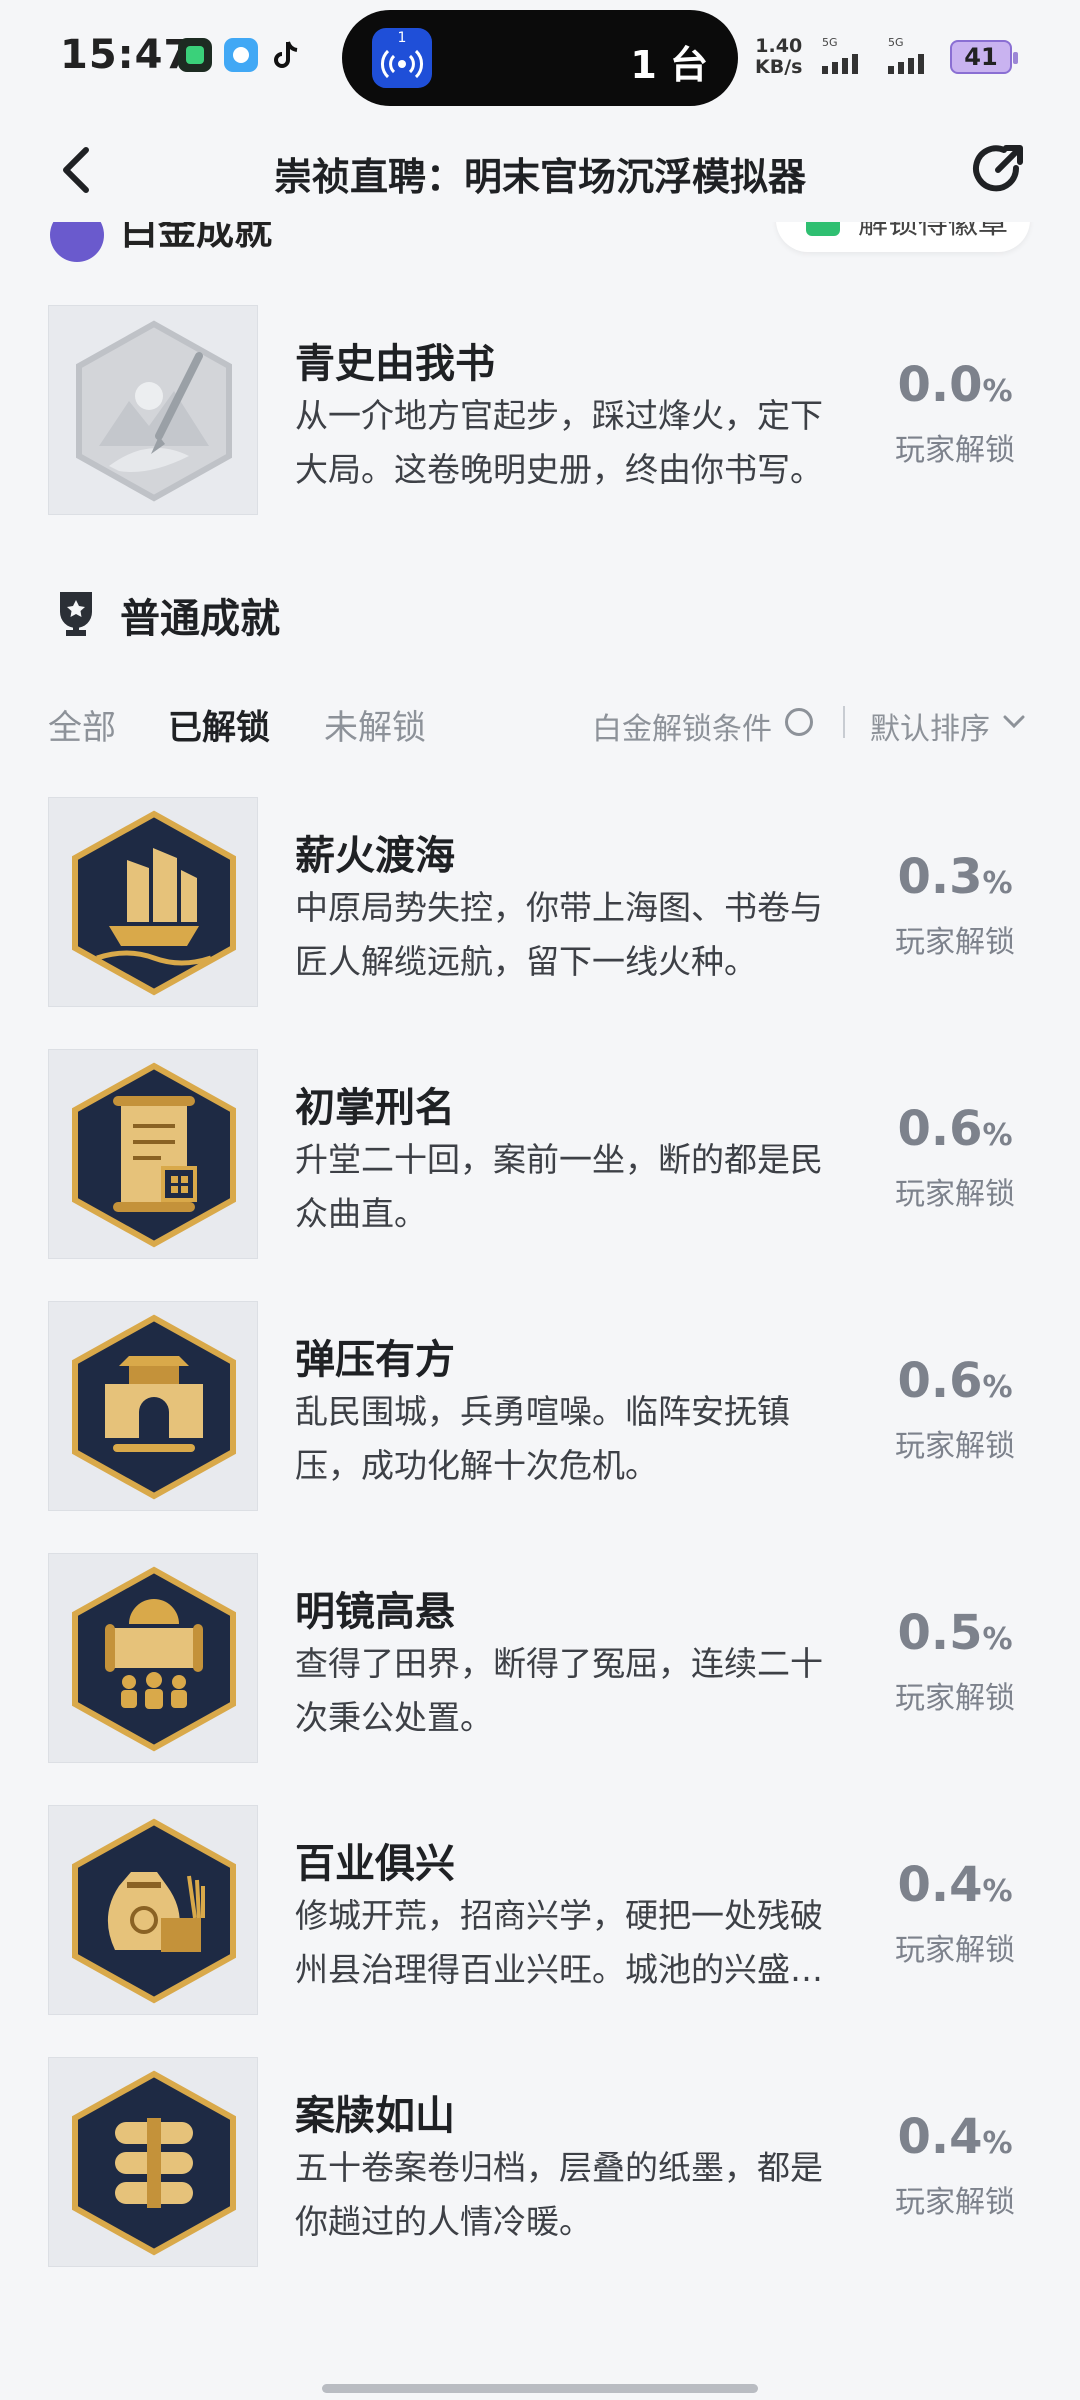 The width and height of the screenshot is (1080, 2400). I want to click on achievement-row: 明镜高悬 查得了田界，断得了冤屈，连续二十次秉公处置。 0.5% 玩家解锁, so click(540, 1658).